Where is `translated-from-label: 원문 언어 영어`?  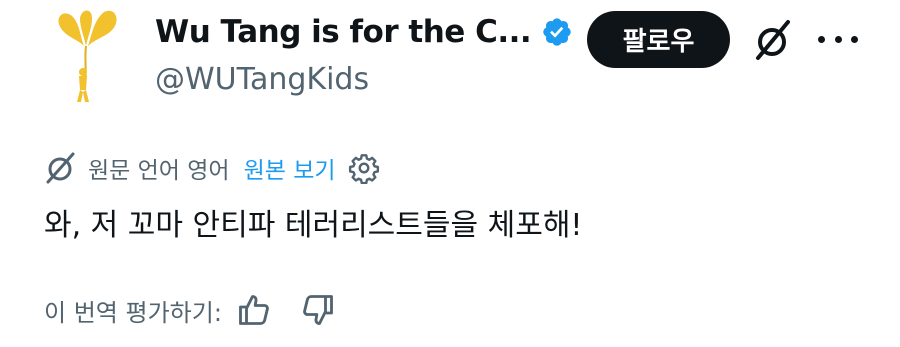
translated-from-label: 원문 언어 영어 is located at coordinates (159, 171).